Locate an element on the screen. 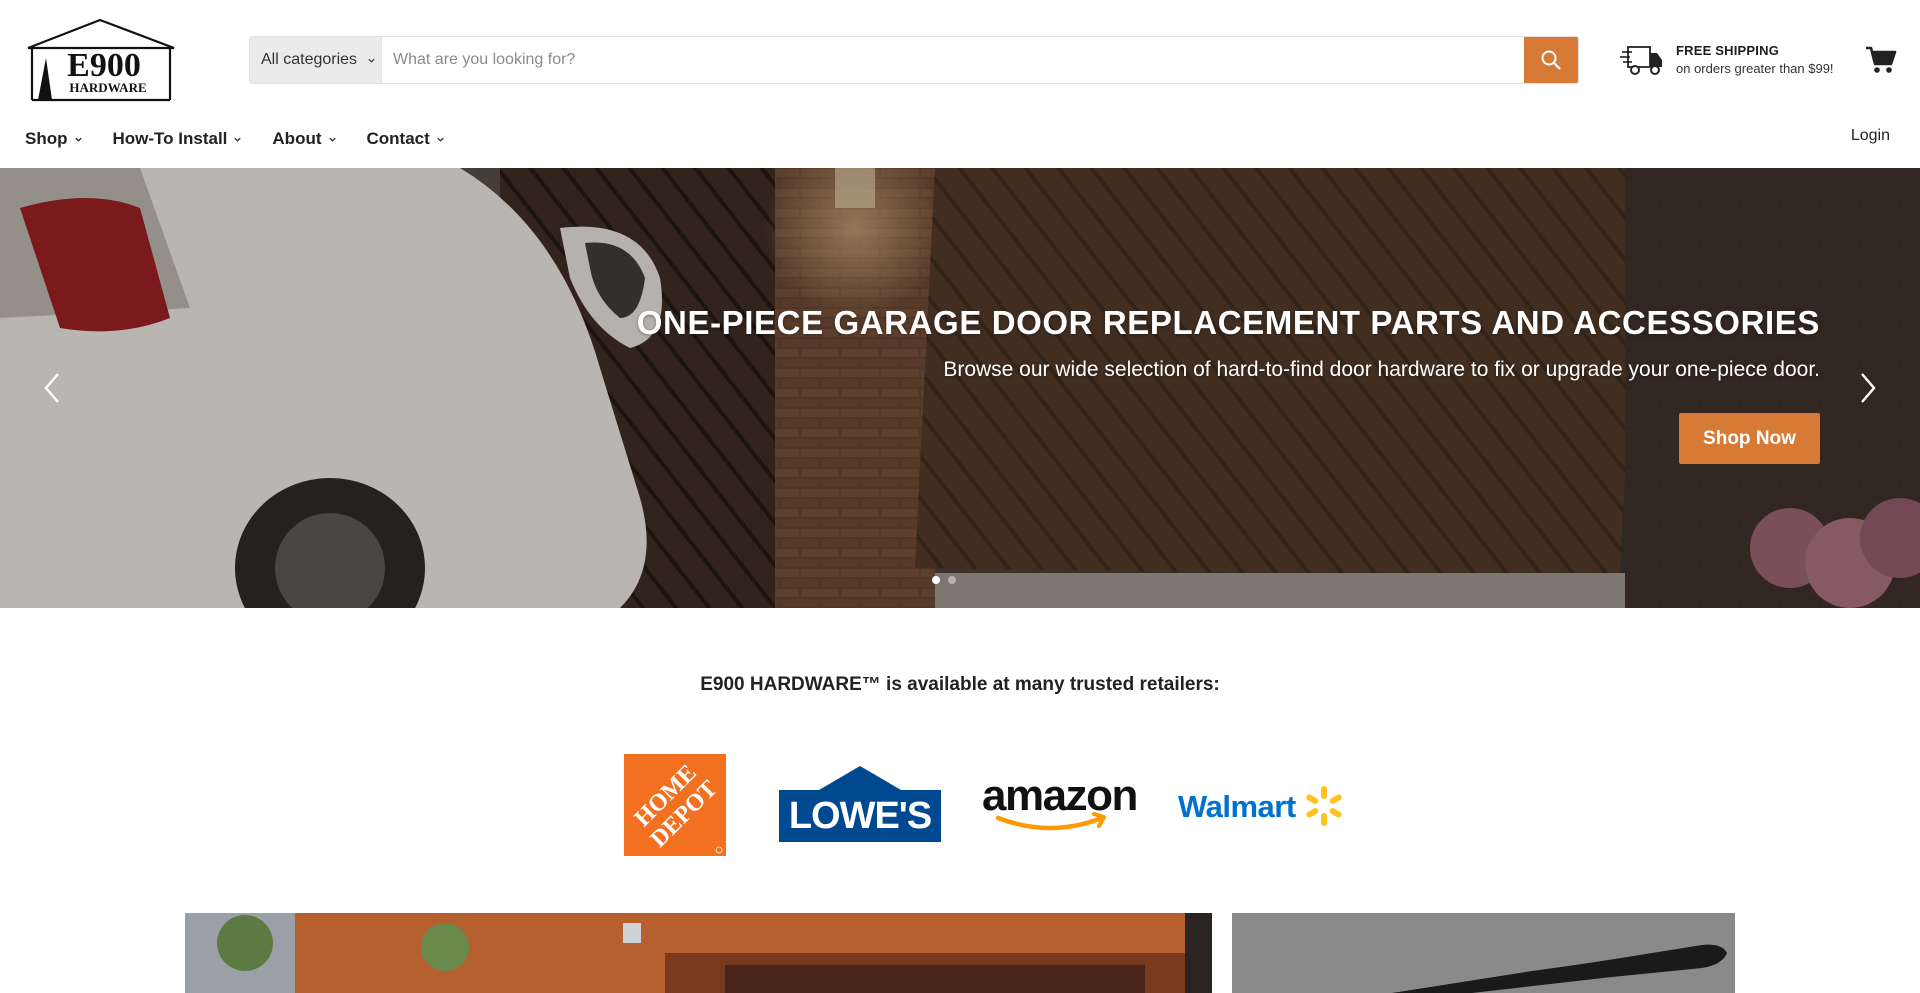  walmart-text: Walmart is located at coordinates (1237, 806).